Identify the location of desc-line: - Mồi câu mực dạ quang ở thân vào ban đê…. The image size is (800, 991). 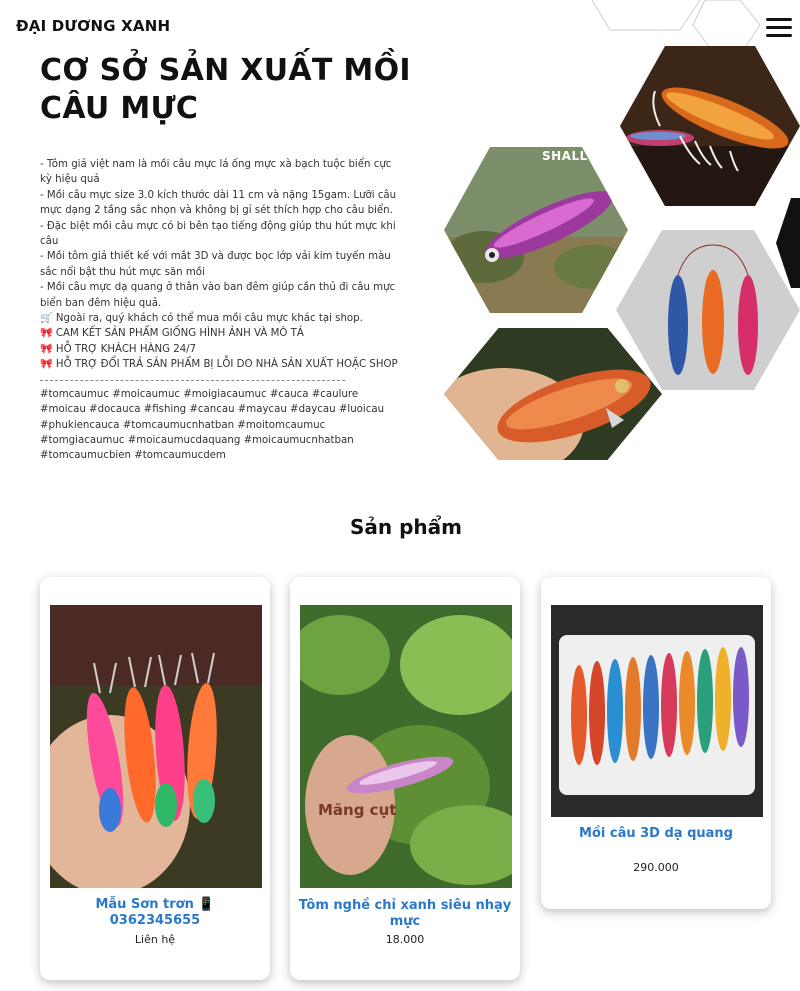
(218, 295).